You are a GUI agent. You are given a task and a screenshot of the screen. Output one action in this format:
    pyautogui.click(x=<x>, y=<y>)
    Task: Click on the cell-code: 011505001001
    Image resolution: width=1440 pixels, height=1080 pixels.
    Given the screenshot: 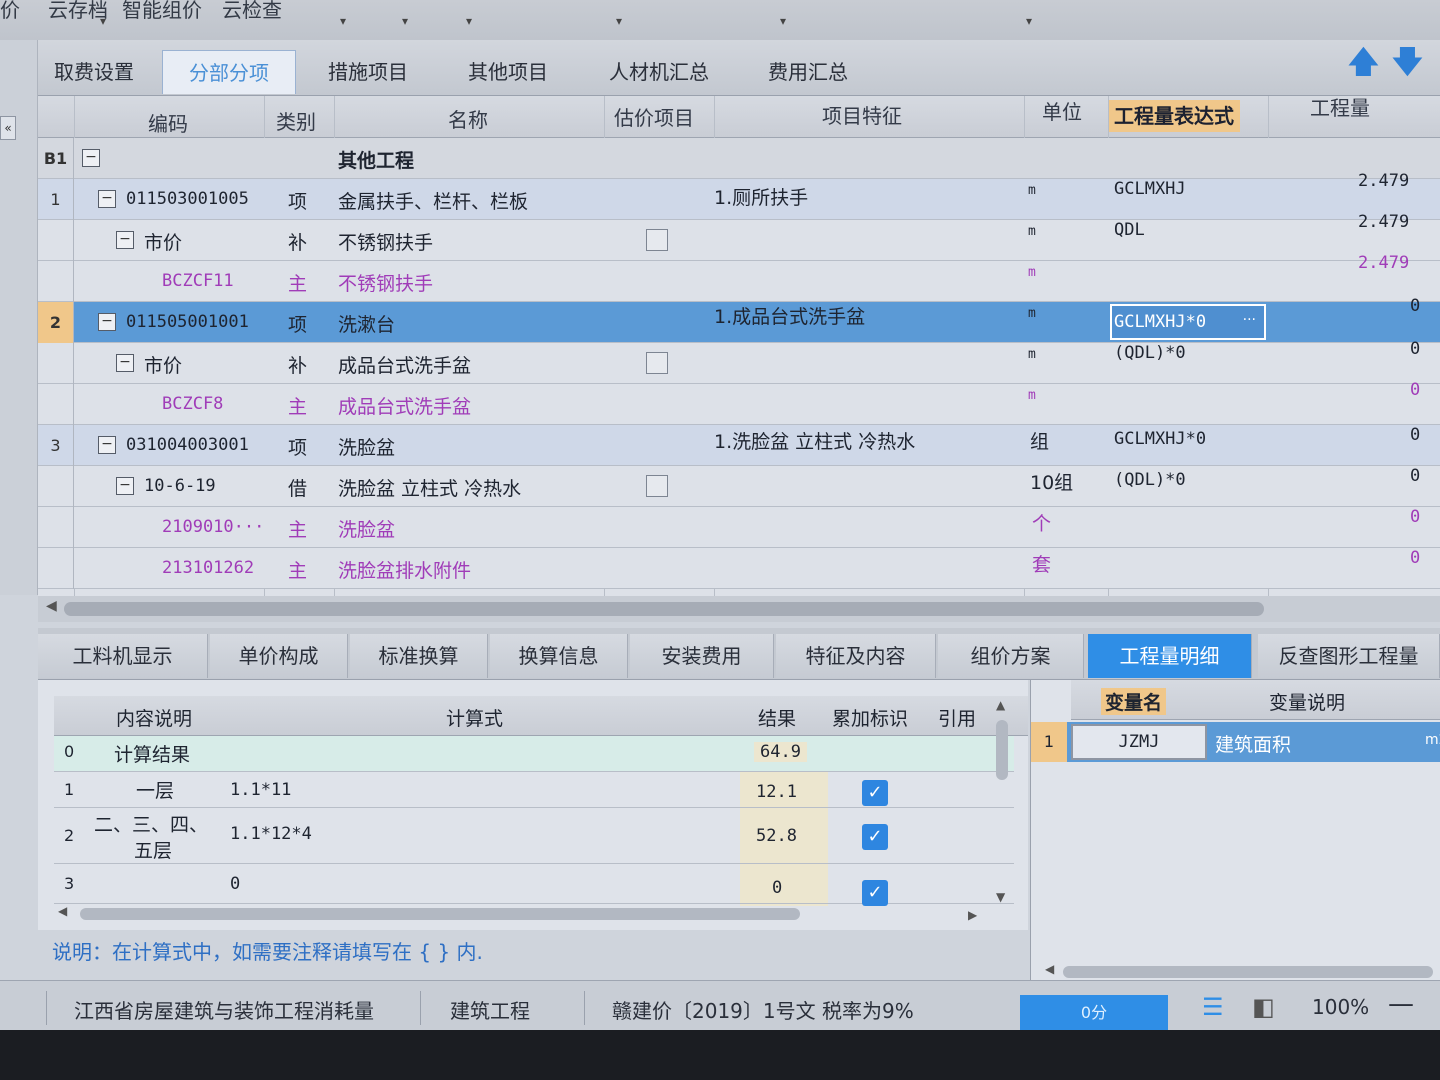 What is the action you would take?
    pyautogui.click(x=187, y=322)
    